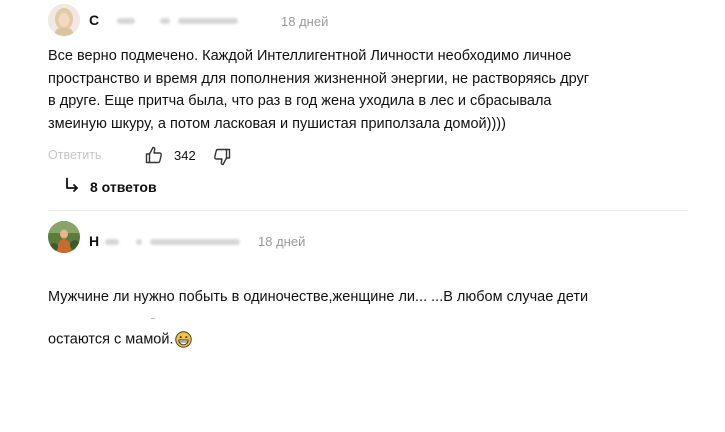  I want to click on thumbs-down-icon, so click(222, 157).